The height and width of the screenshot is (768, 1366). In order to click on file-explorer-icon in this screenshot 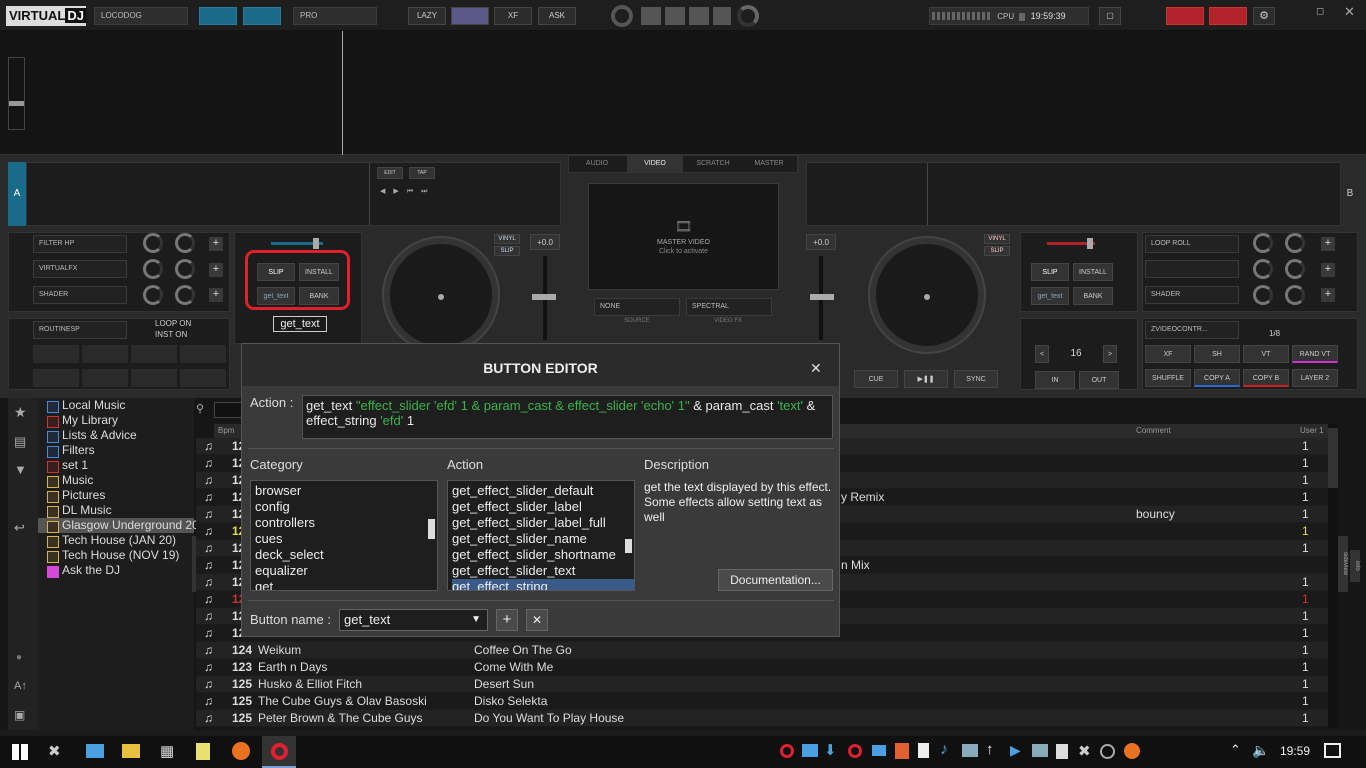, I will do `click(131, 751)`.